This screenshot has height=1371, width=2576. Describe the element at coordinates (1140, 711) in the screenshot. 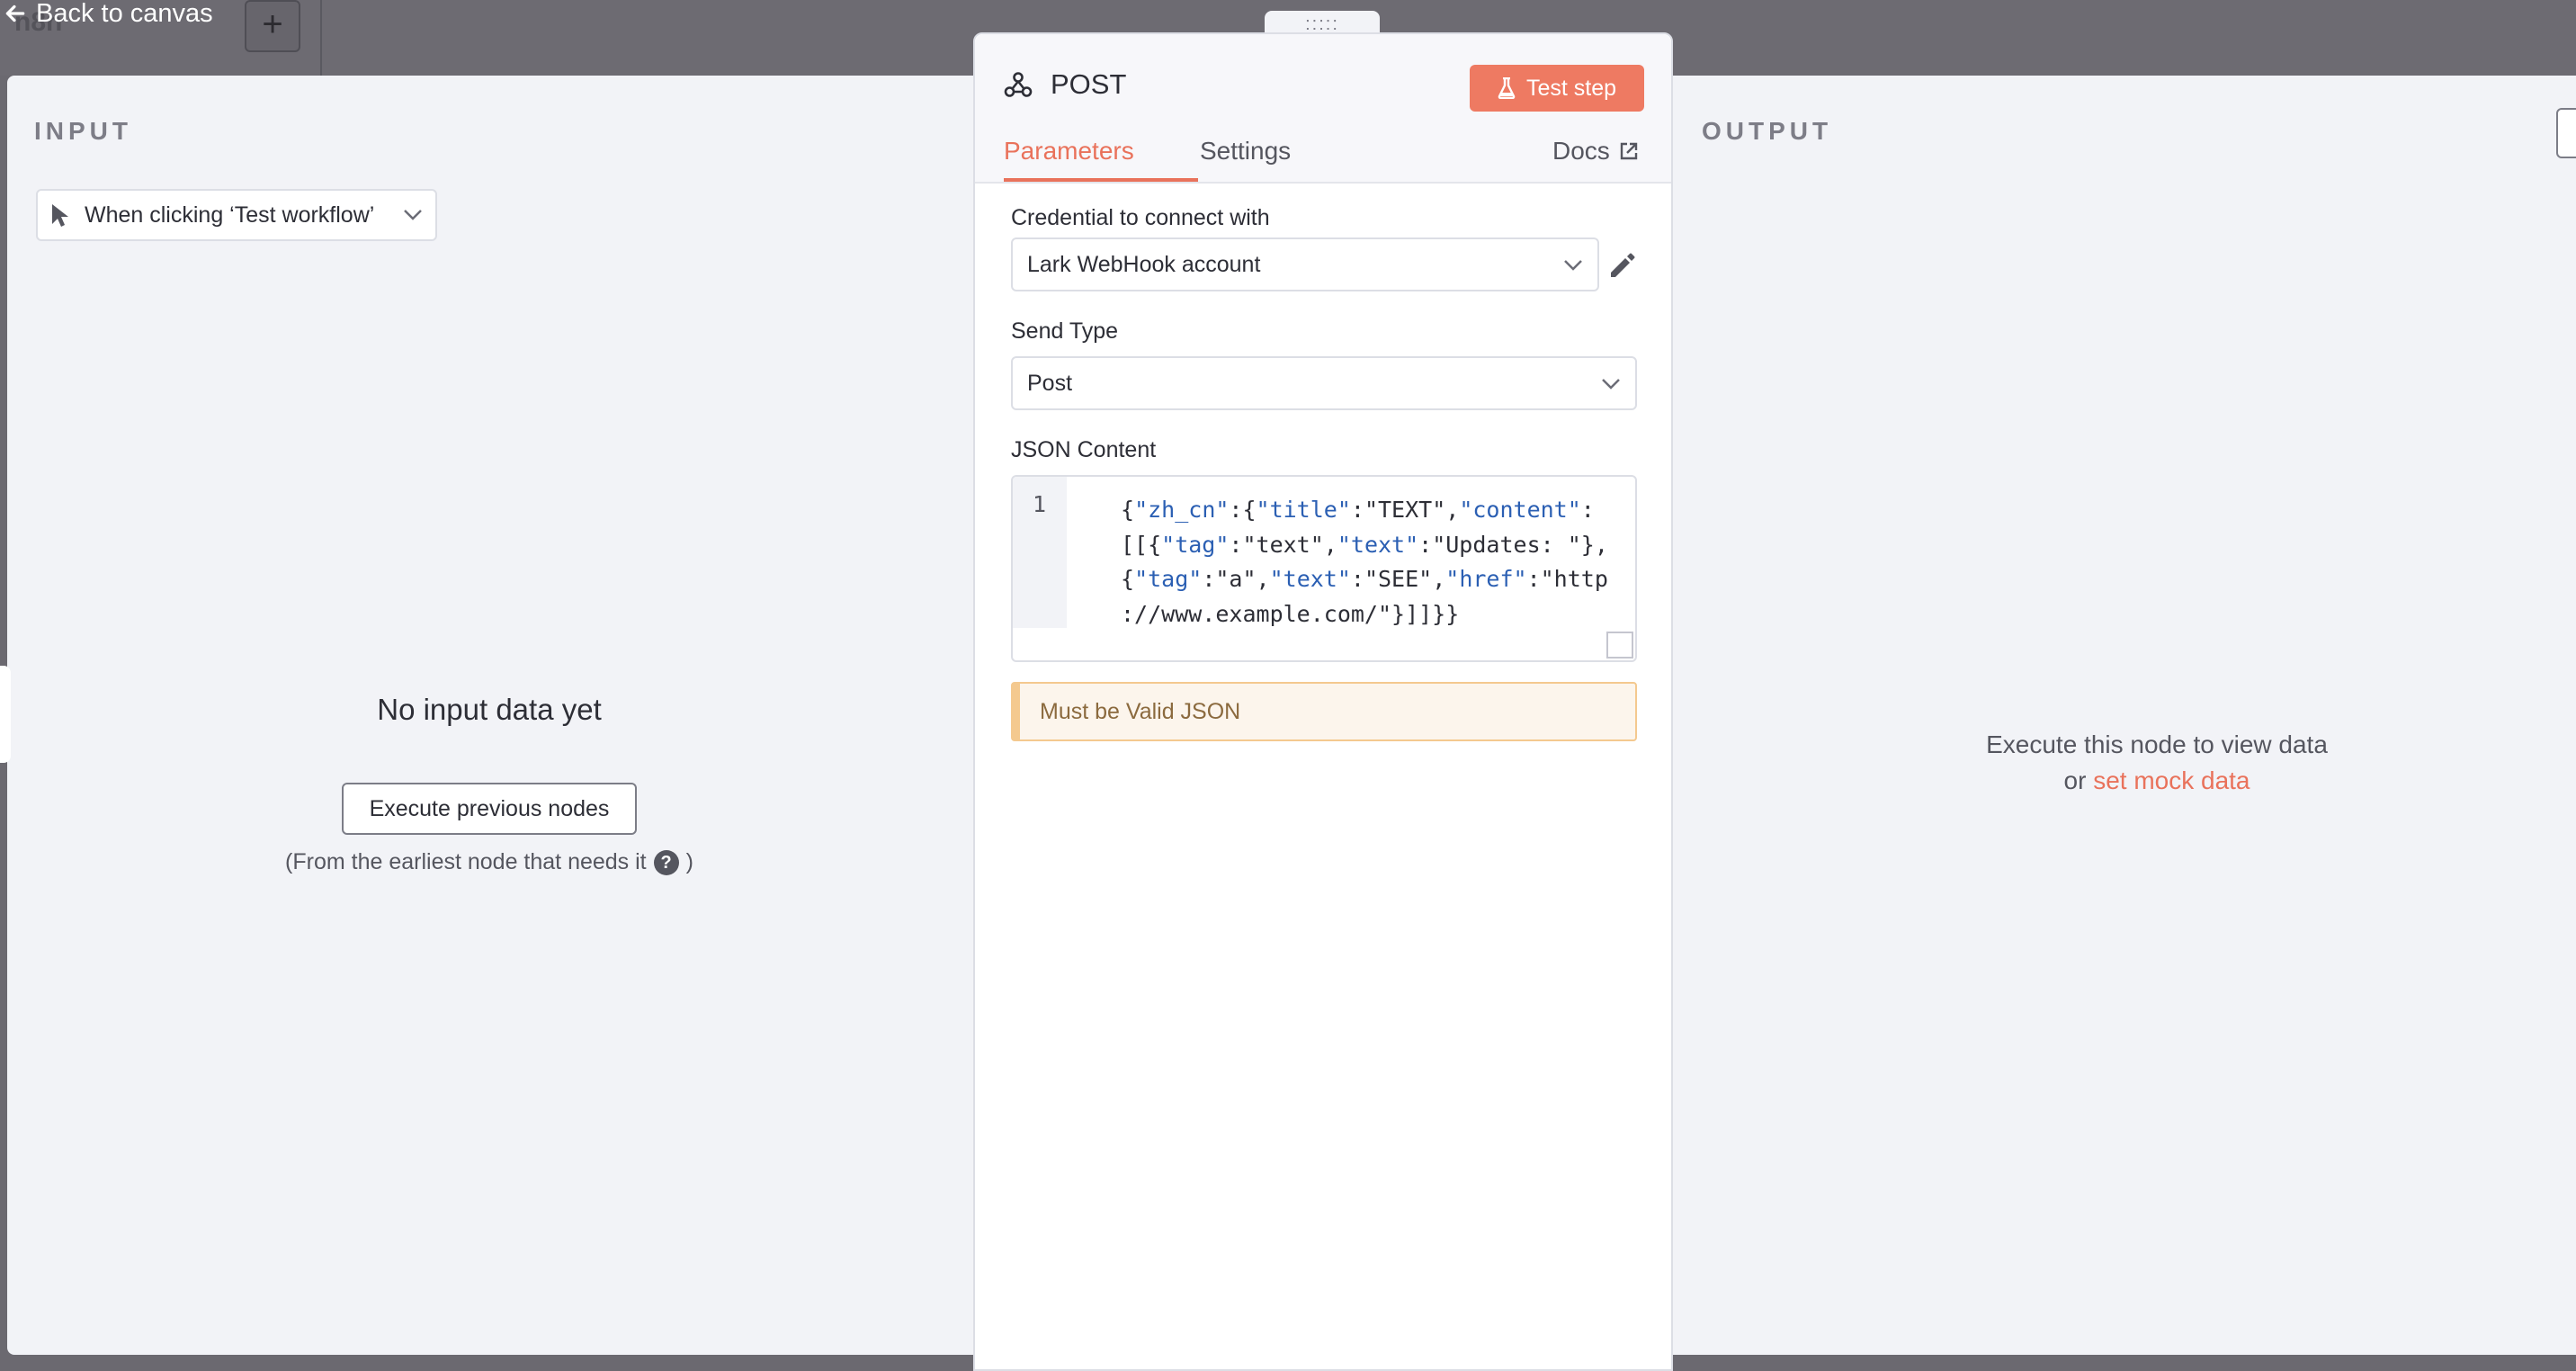

I see `warning-text: Must be Valid JSON` at that location.